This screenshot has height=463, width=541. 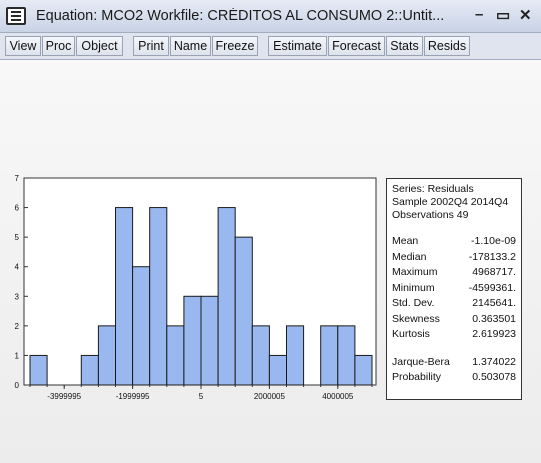 What do you see at coordinates (454, 335) in the screenshot?
I see `stat-row: Kurtosis 2.619923` at bounding box center [454, 335].